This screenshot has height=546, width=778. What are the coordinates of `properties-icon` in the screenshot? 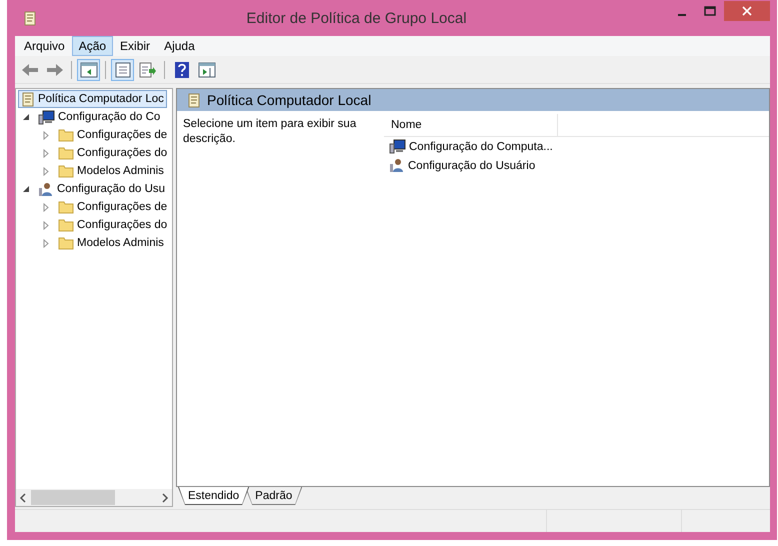 It's located at (122, 70).